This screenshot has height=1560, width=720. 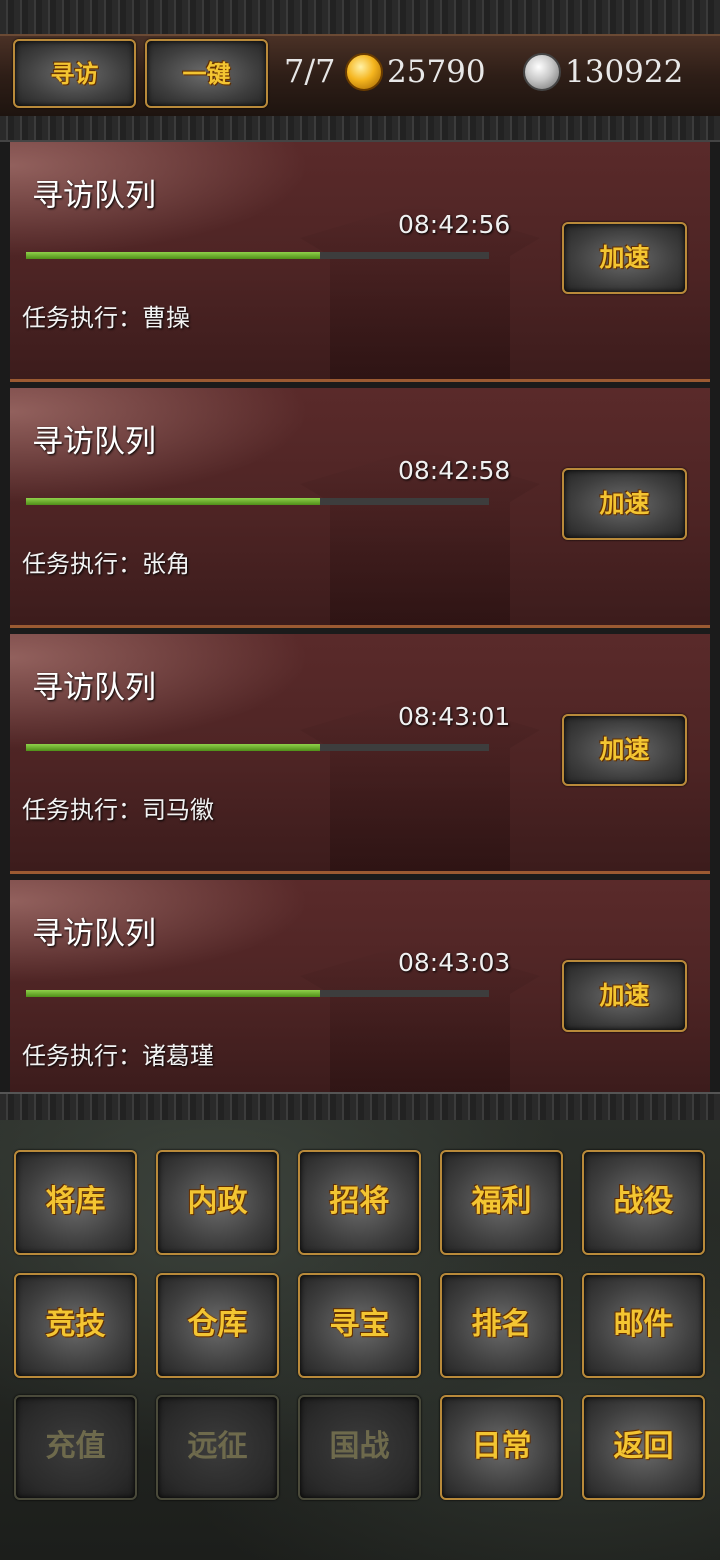 I want to click on menu-back-button: 返回, so click(x=643, y=1447).